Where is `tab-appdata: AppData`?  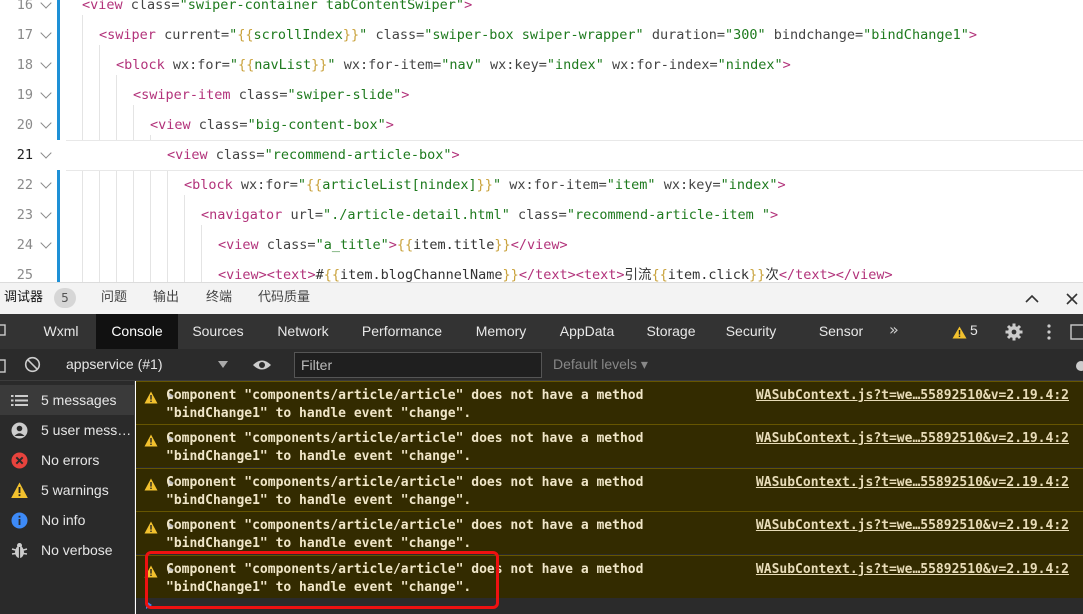 tab-appdata: AppData is located at coordinates (587, 331).